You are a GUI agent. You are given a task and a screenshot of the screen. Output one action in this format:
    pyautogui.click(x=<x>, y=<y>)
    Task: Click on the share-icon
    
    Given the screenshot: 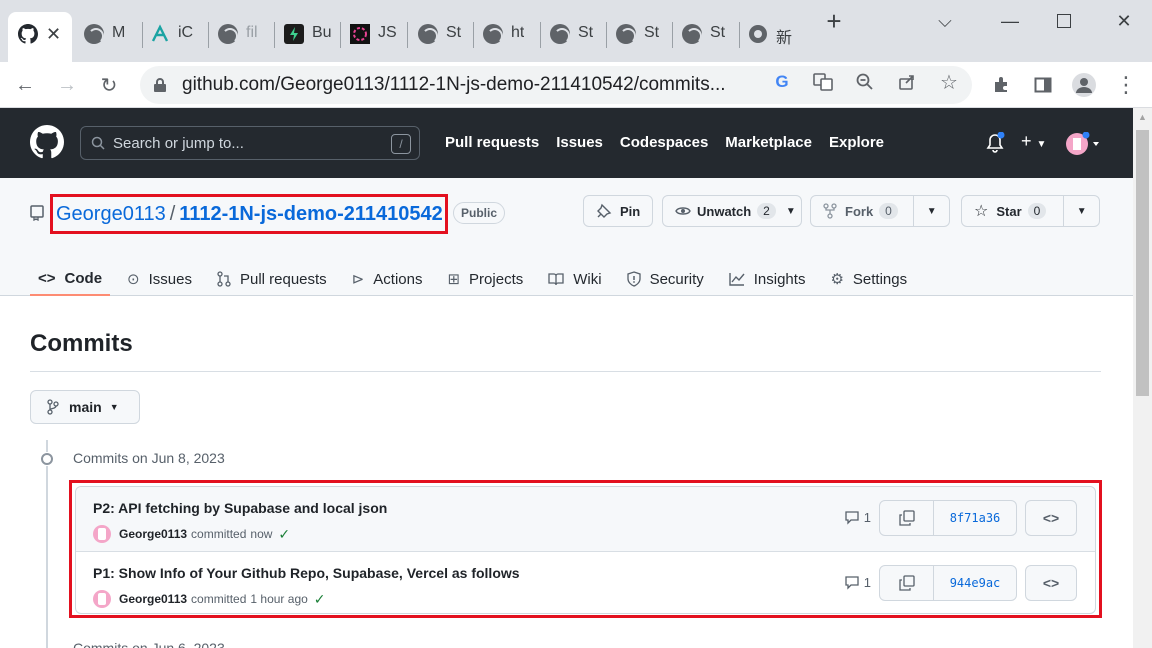 What is the action you would take?
    pyautogui.click(x=907, y=82)
    